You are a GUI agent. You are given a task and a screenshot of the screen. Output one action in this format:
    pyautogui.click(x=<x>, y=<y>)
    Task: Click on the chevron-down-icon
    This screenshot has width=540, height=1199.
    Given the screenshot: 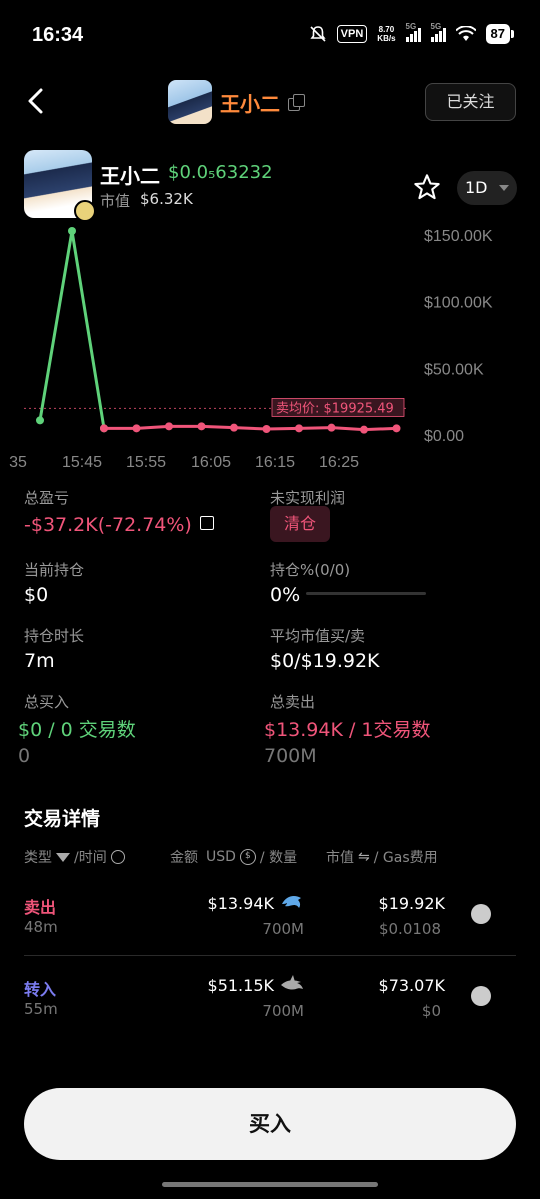 What is the action you would take?
    pyautogui.click(x=504, y=188)
    